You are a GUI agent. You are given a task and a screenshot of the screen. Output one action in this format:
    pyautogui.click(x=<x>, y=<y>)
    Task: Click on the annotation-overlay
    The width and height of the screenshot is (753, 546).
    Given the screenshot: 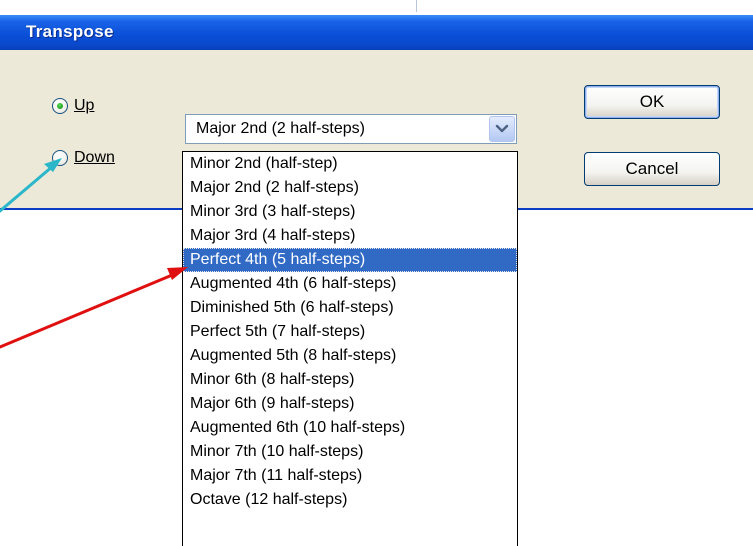 What is the action you would take?
    pyautogui.click(x=94, y=253)
    